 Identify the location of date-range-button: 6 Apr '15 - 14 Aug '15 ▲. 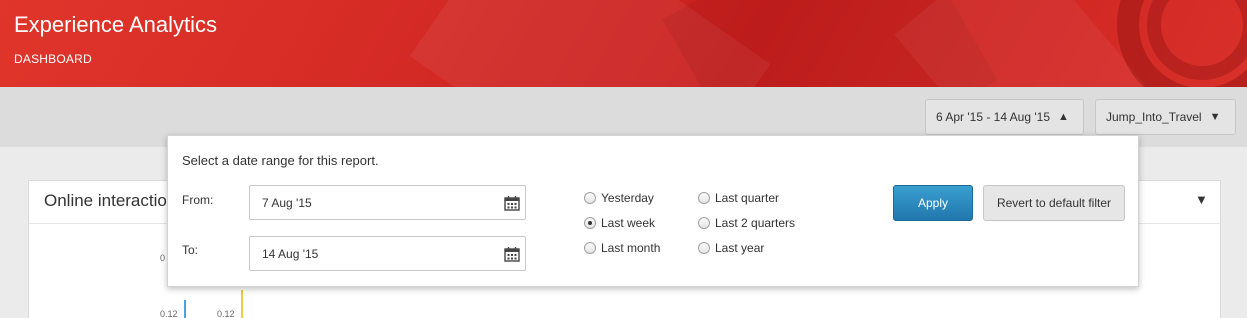
(1004, 117).